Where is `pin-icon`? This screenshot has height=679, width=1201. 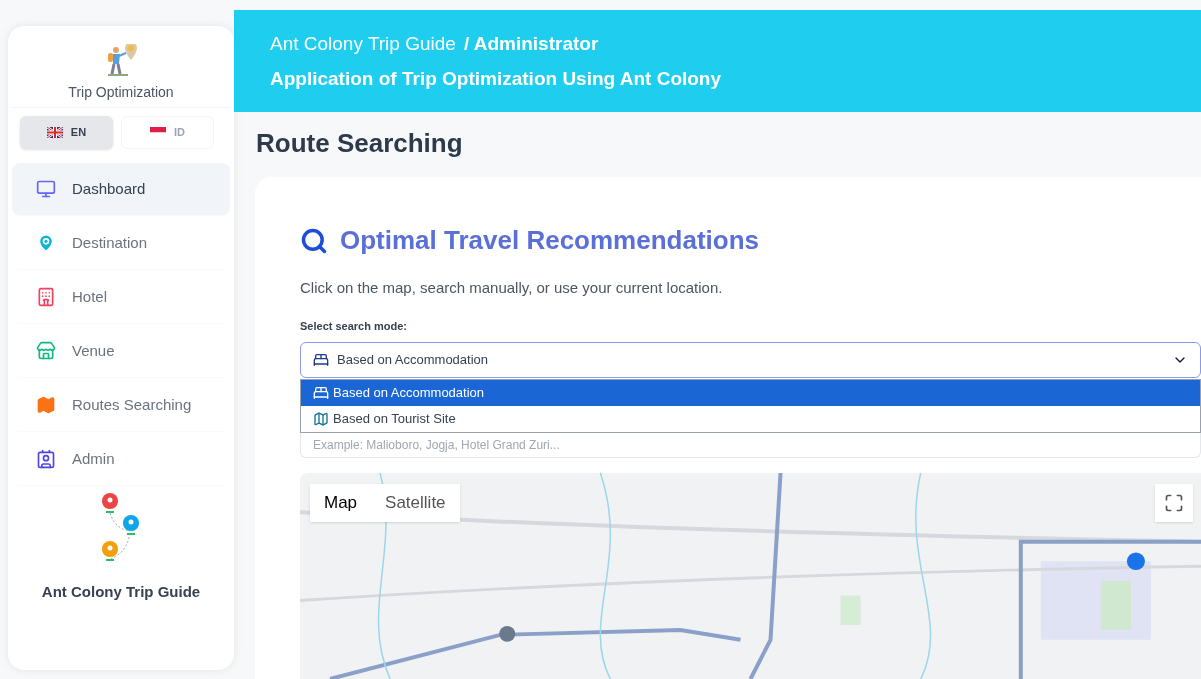 pin-icon is located at coordinates (46, 243).